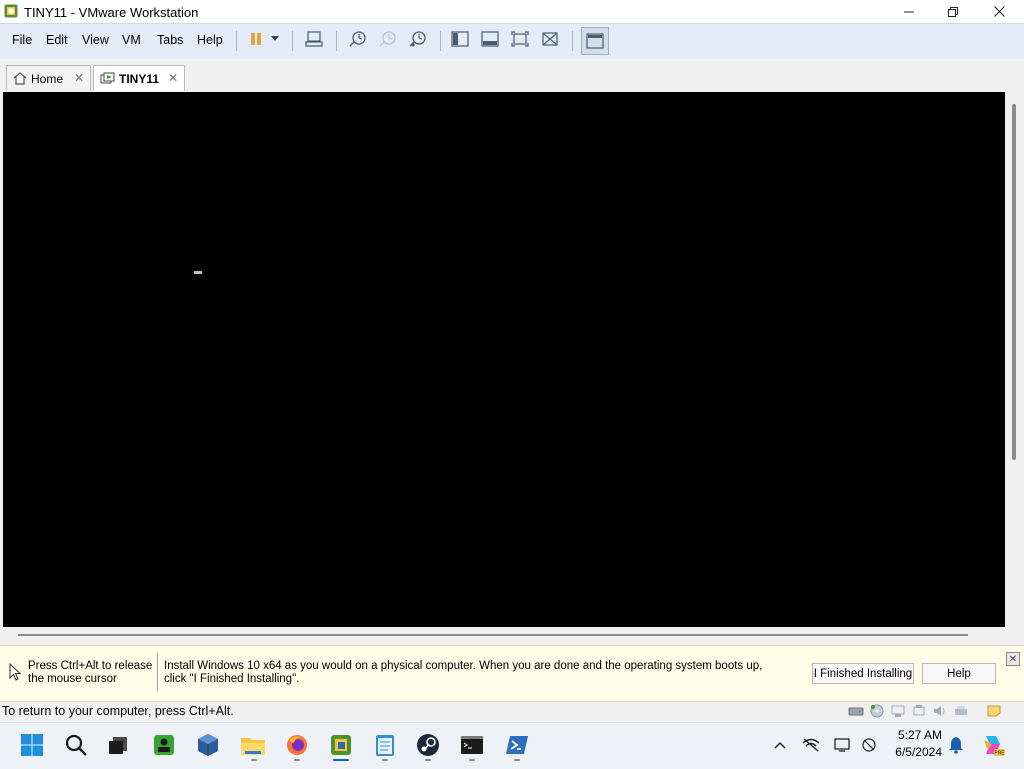  I want to click on message-log-icon, so click(994, 711).